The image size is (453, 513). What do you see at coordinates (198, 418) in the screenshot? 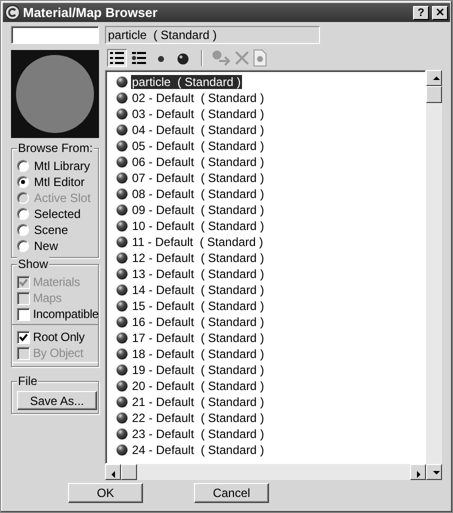
I see `material-item: 22 - Default ( Standard )` at bounding box center [198, 418].